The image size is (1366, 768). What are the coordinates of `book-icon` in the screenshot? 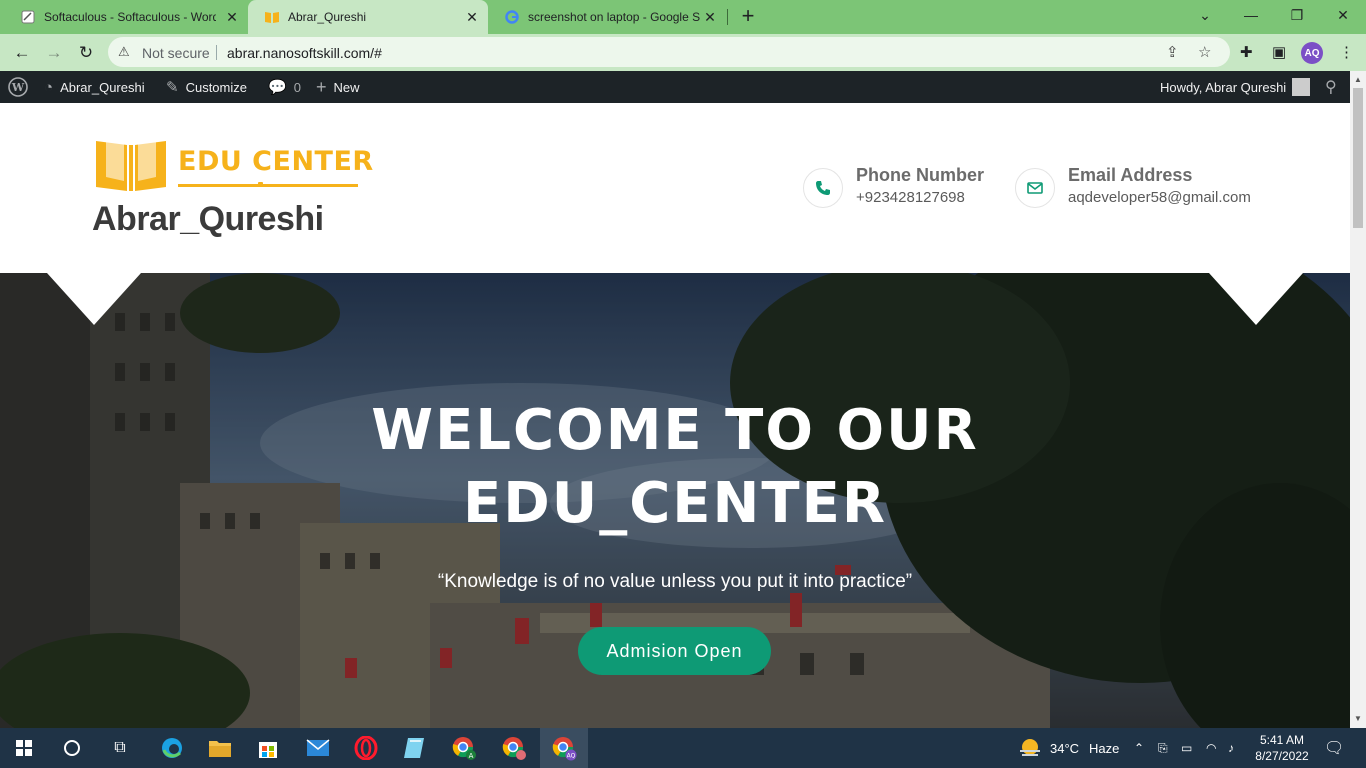 It's located at (272, 17).